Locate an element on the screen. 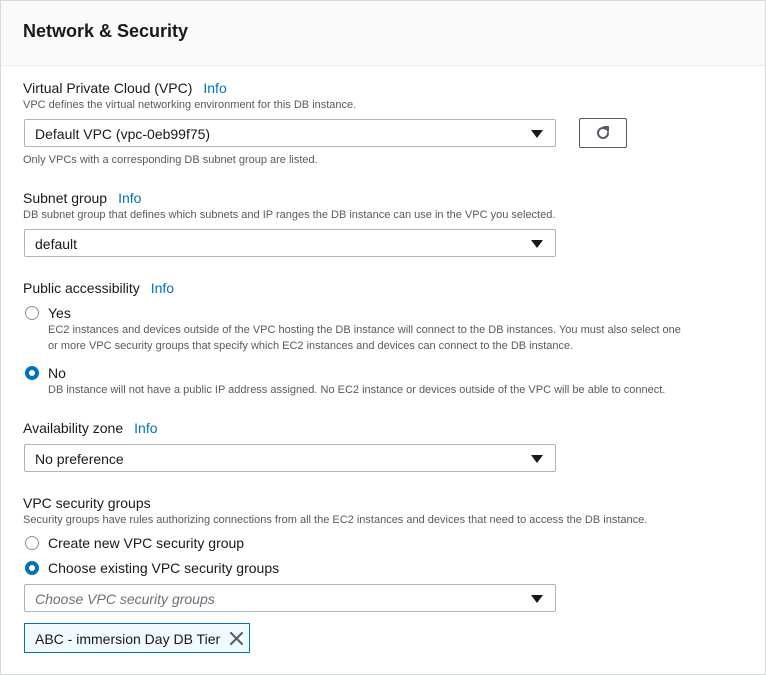  security-groups-select: Choose VPC security groups is located at coordinates (290, 598).